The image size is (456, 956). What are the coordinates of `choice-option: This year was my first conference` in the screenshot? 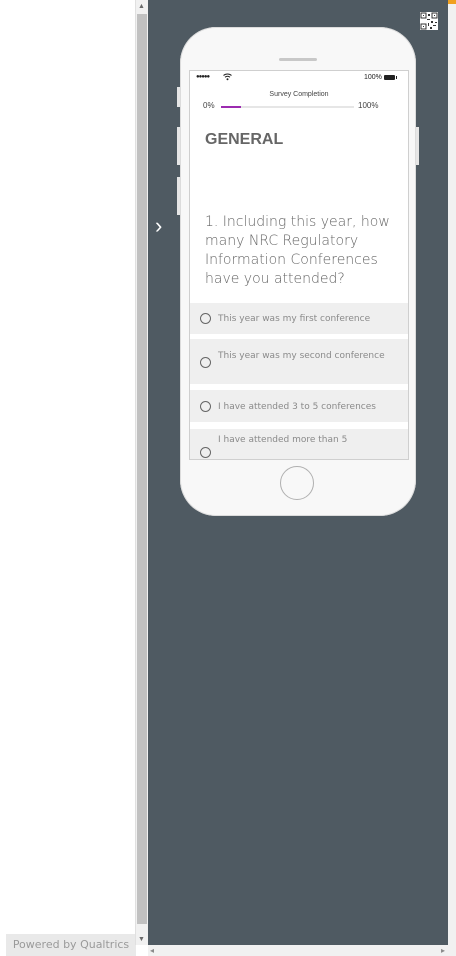 It's located at (299, 318).